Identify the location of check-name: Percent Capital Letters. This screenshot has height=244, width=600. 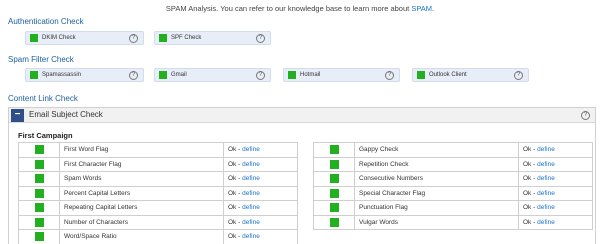
(141, 193).